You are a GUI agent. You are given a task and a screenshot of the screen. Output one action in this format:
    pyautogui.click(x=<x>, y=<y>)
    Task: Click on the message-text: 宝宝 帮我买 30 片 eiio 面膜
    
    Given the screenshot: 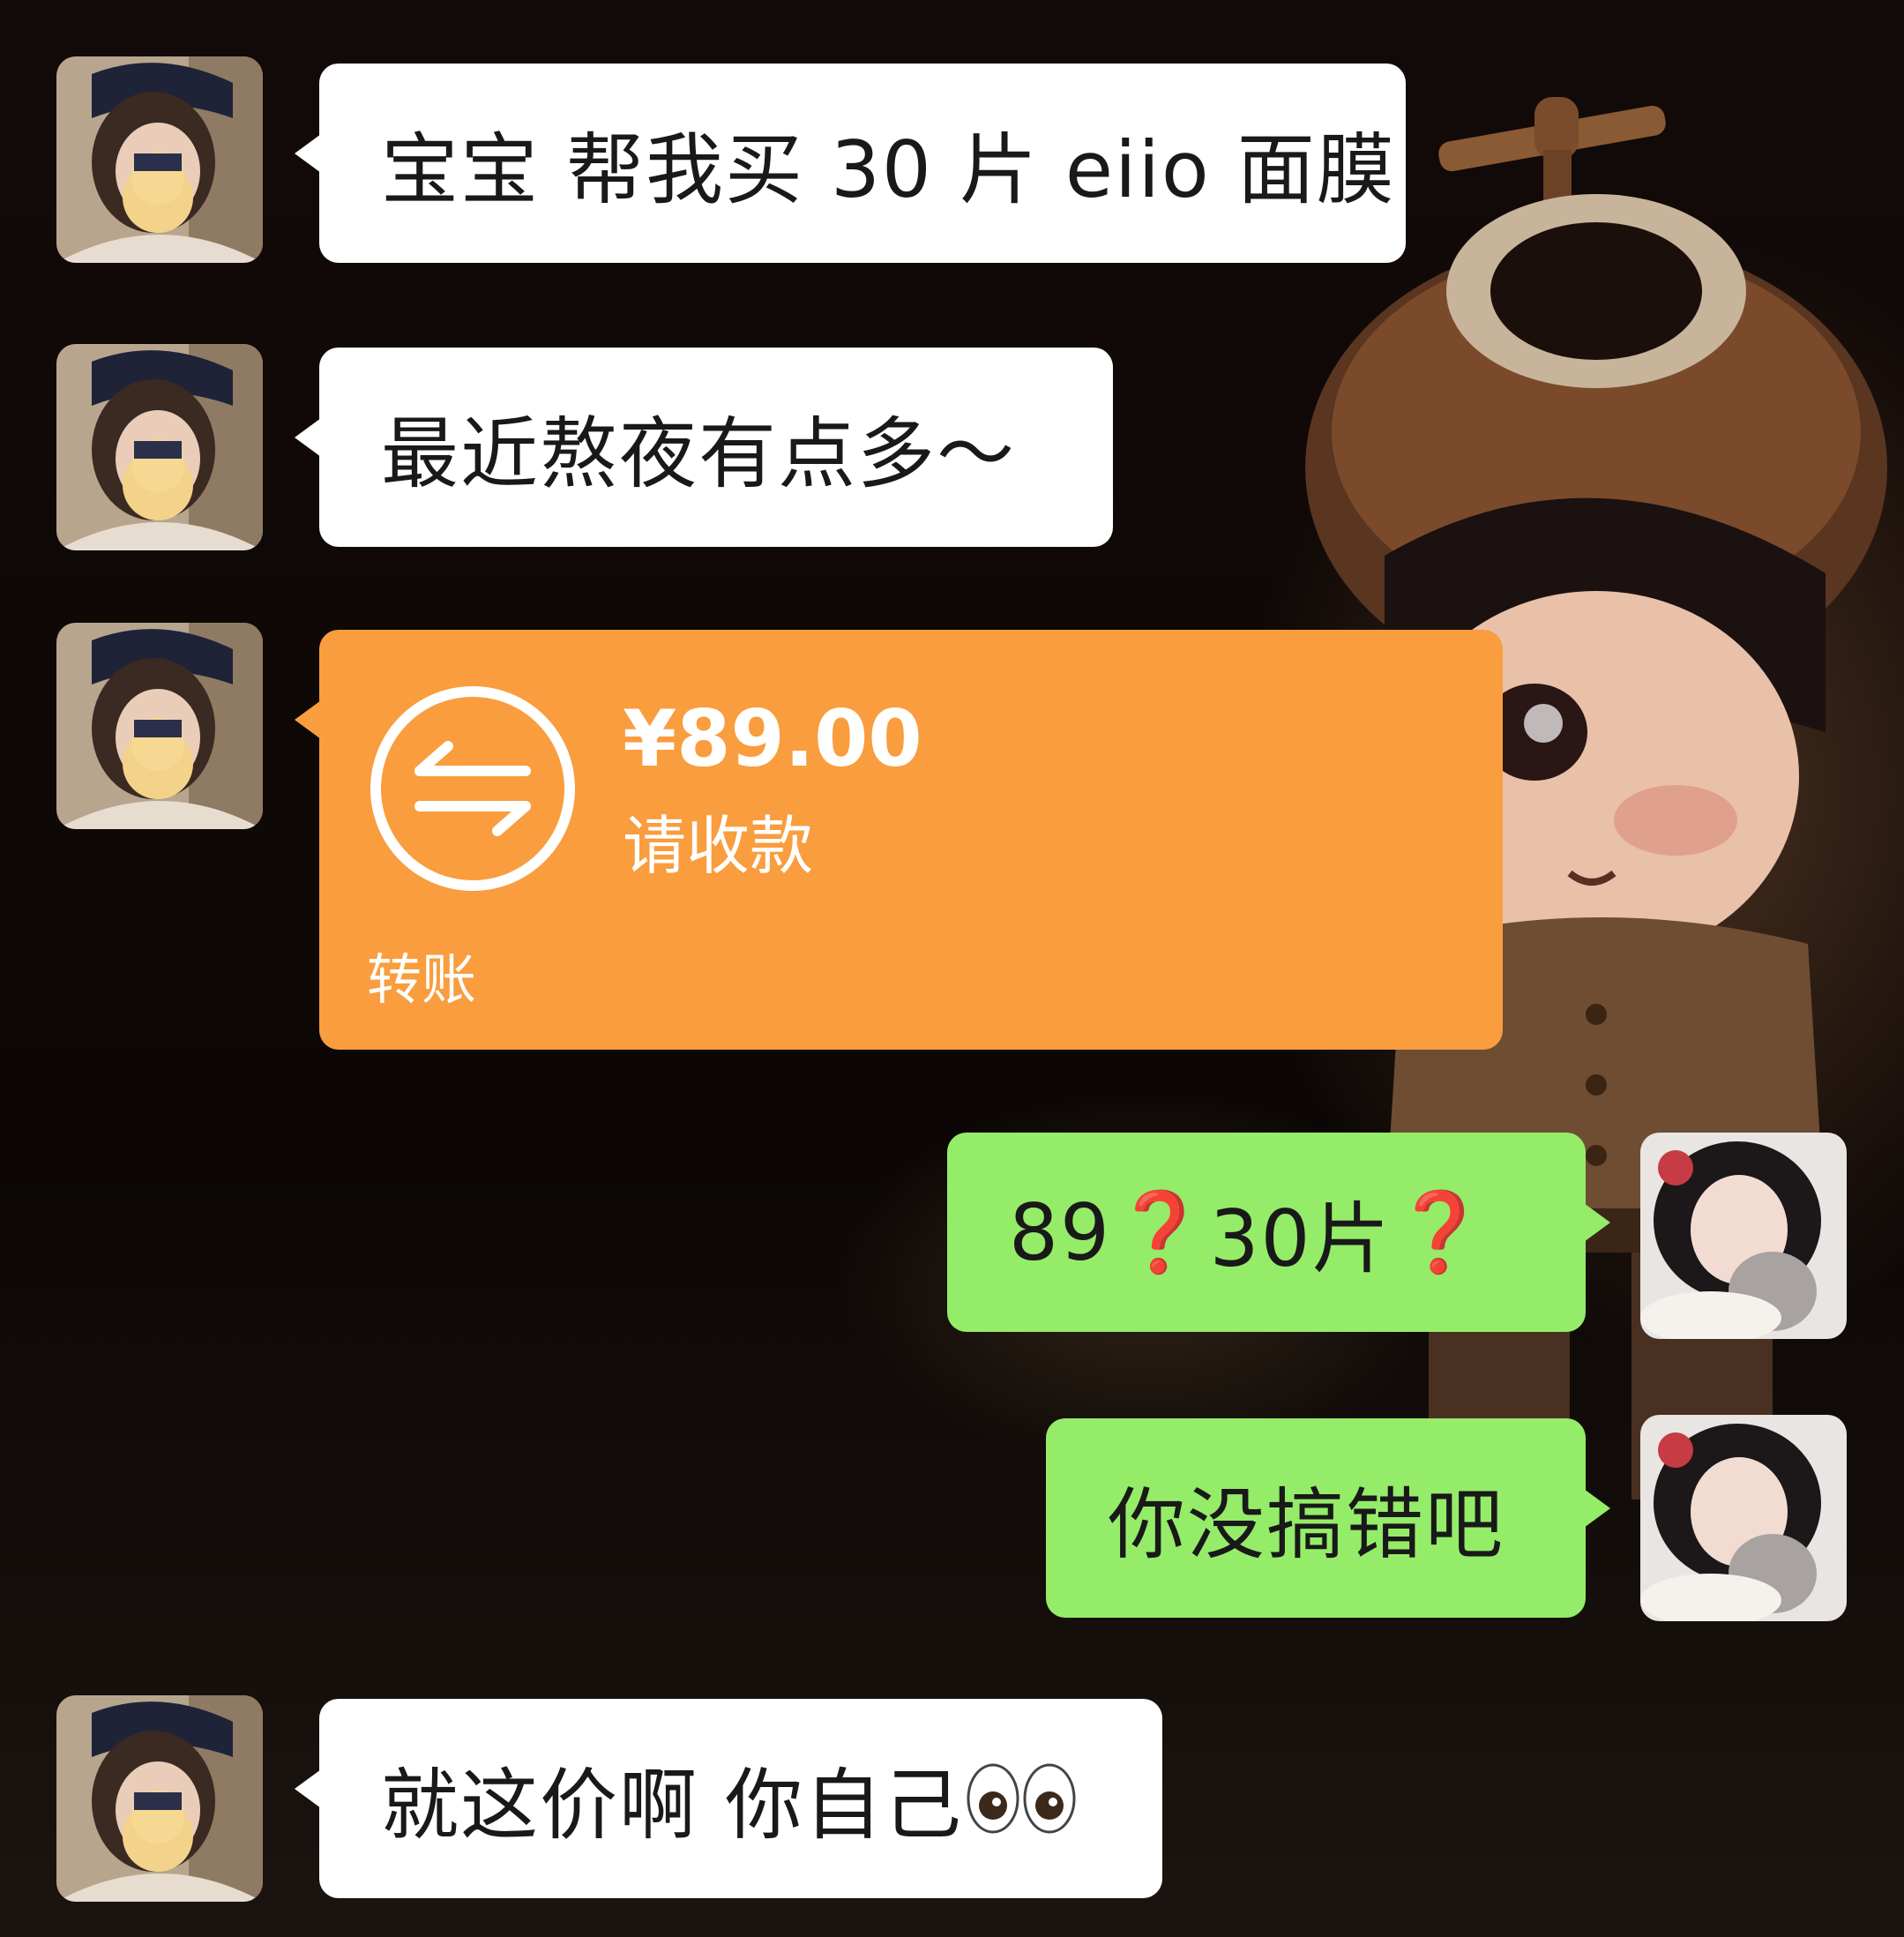 What is the action you would take?
    pyautogui.click(x=888, y=169)
    